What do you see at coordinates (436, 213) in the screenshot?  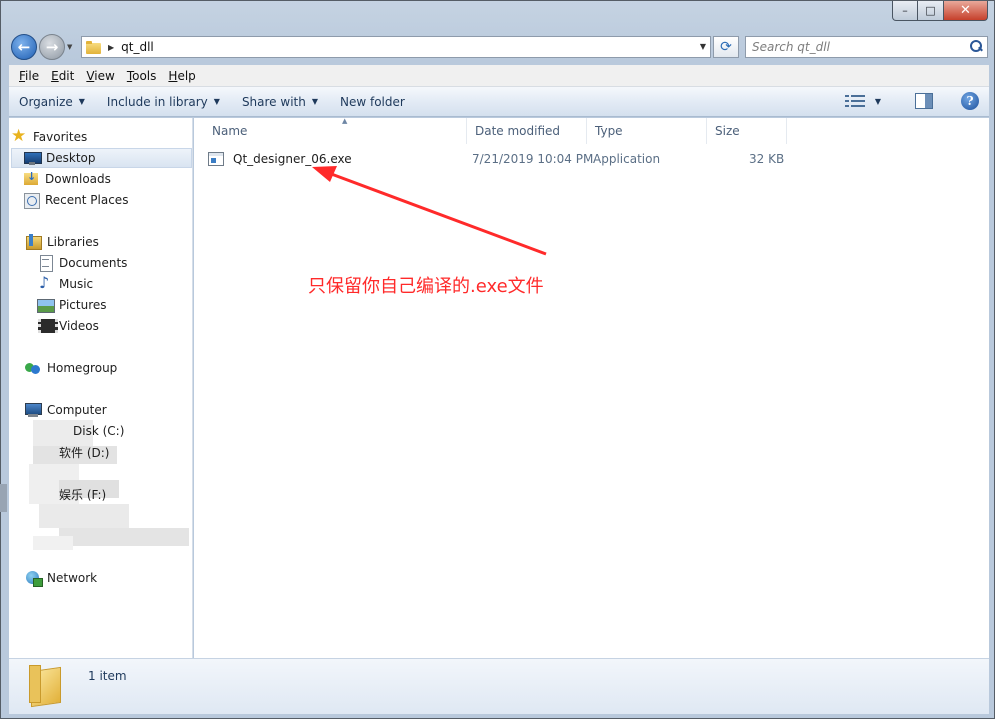 I see `annotation-arrow-shaft` at bounding box center [436, 213].